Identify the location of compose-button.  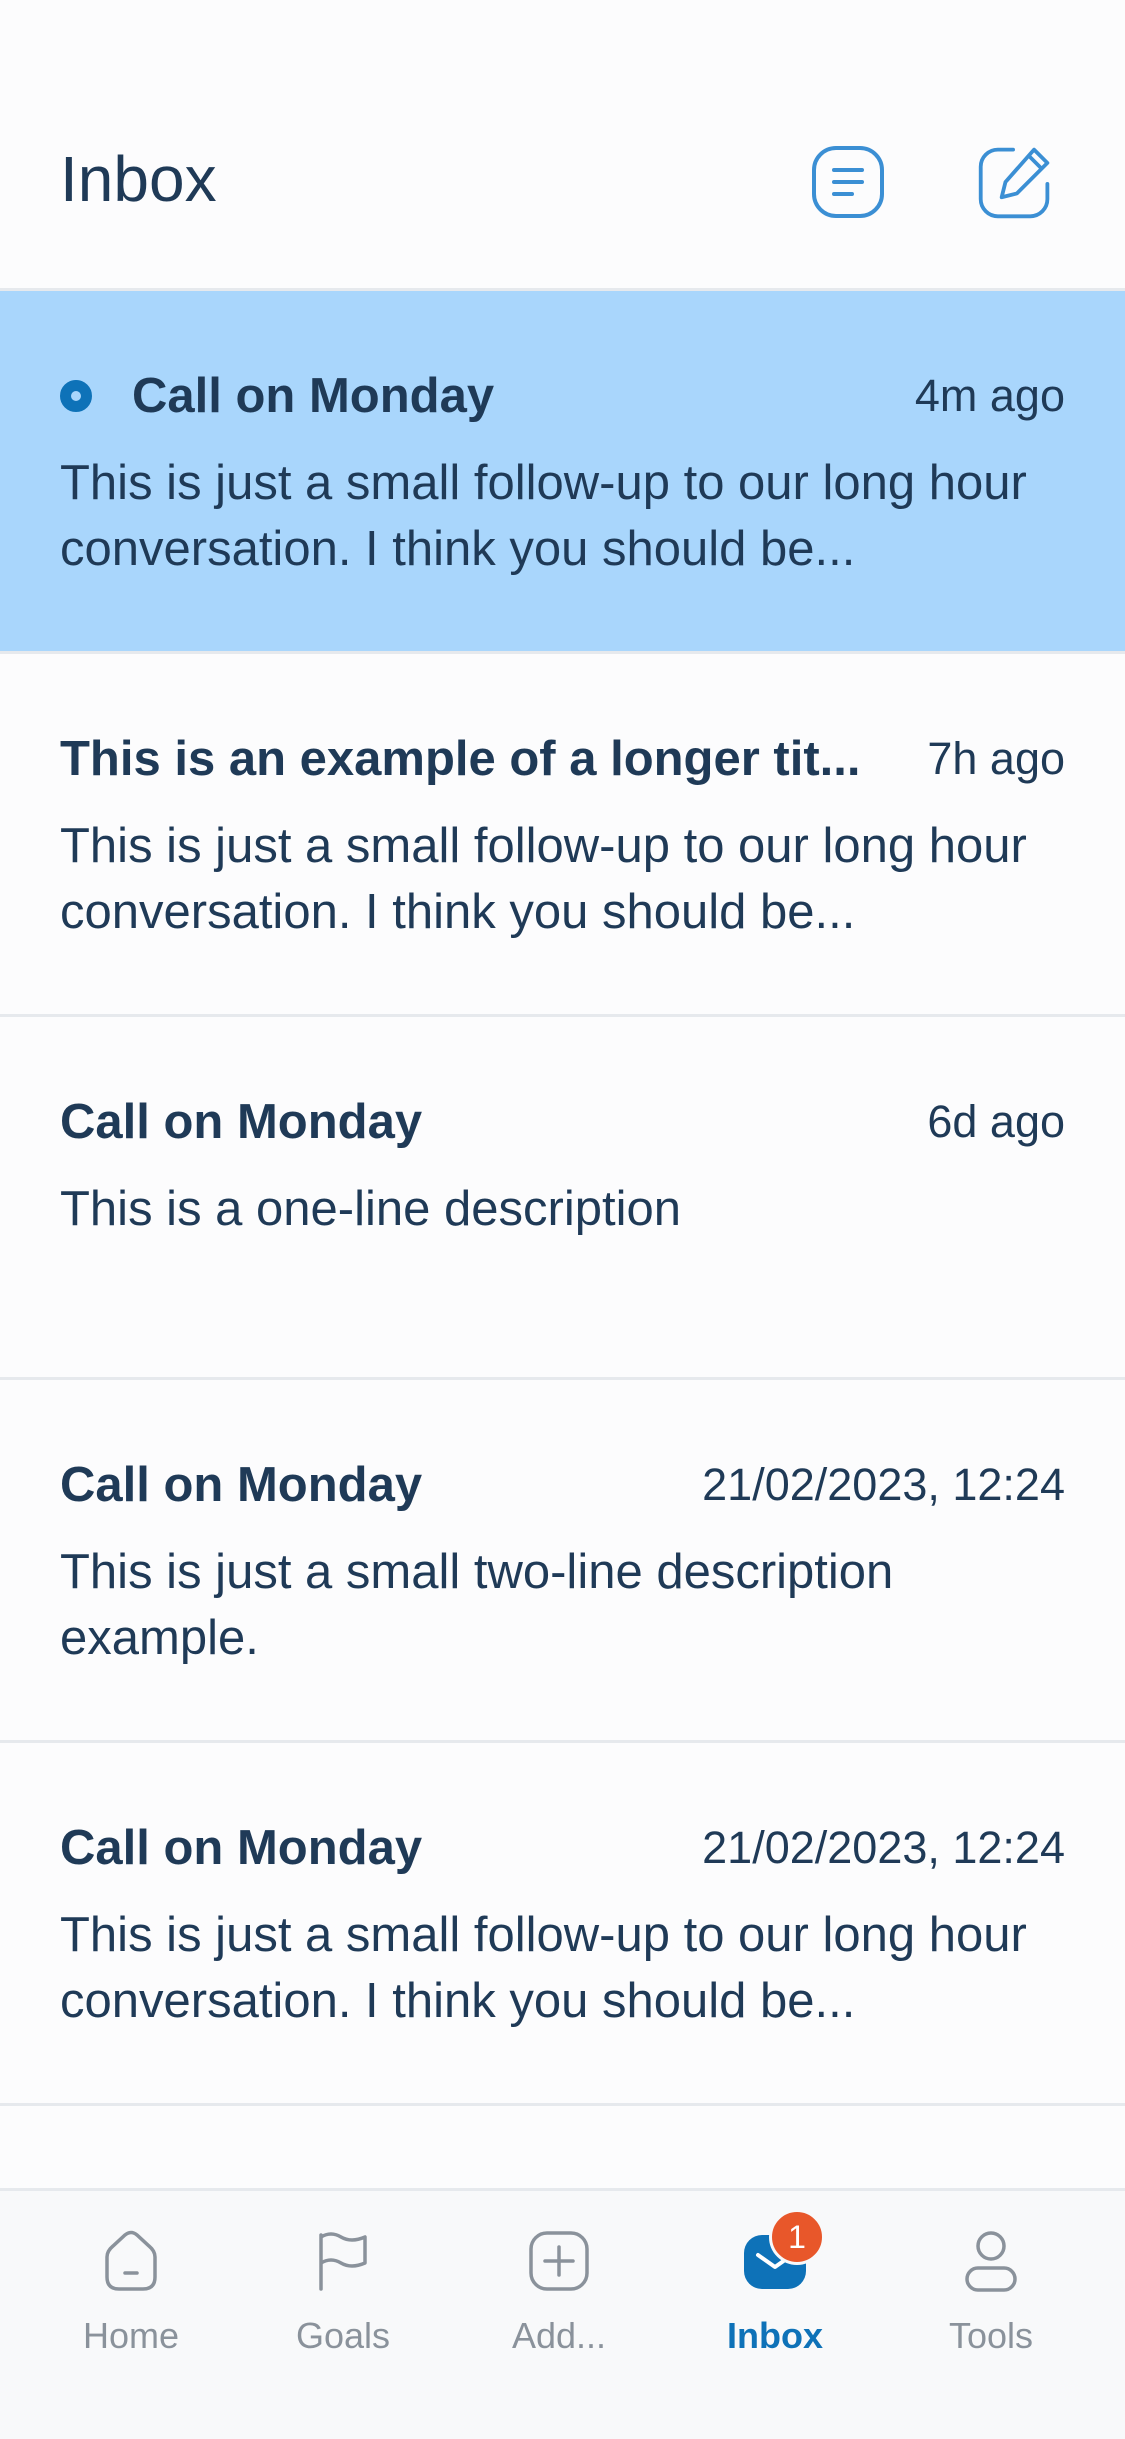
(1015, 182).